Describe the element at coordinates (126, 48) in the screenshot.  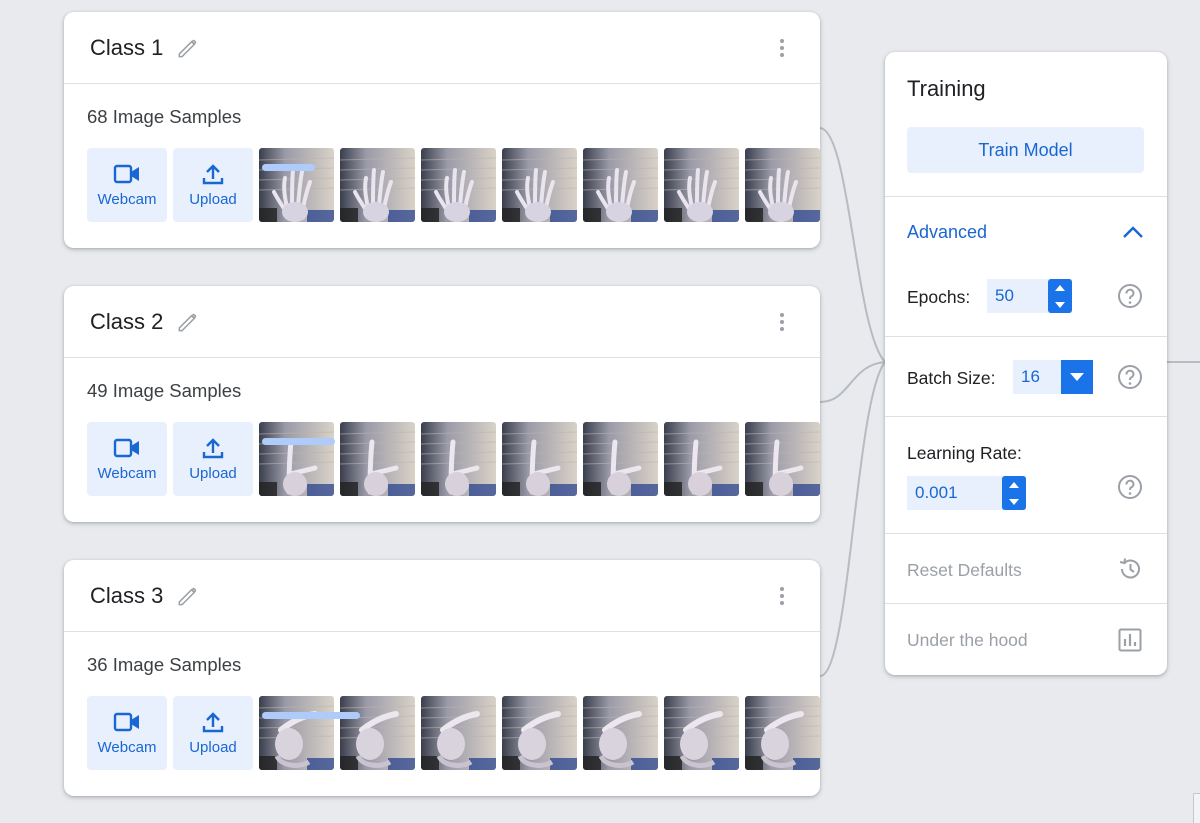
I see `class-title: Class 1` at that location.